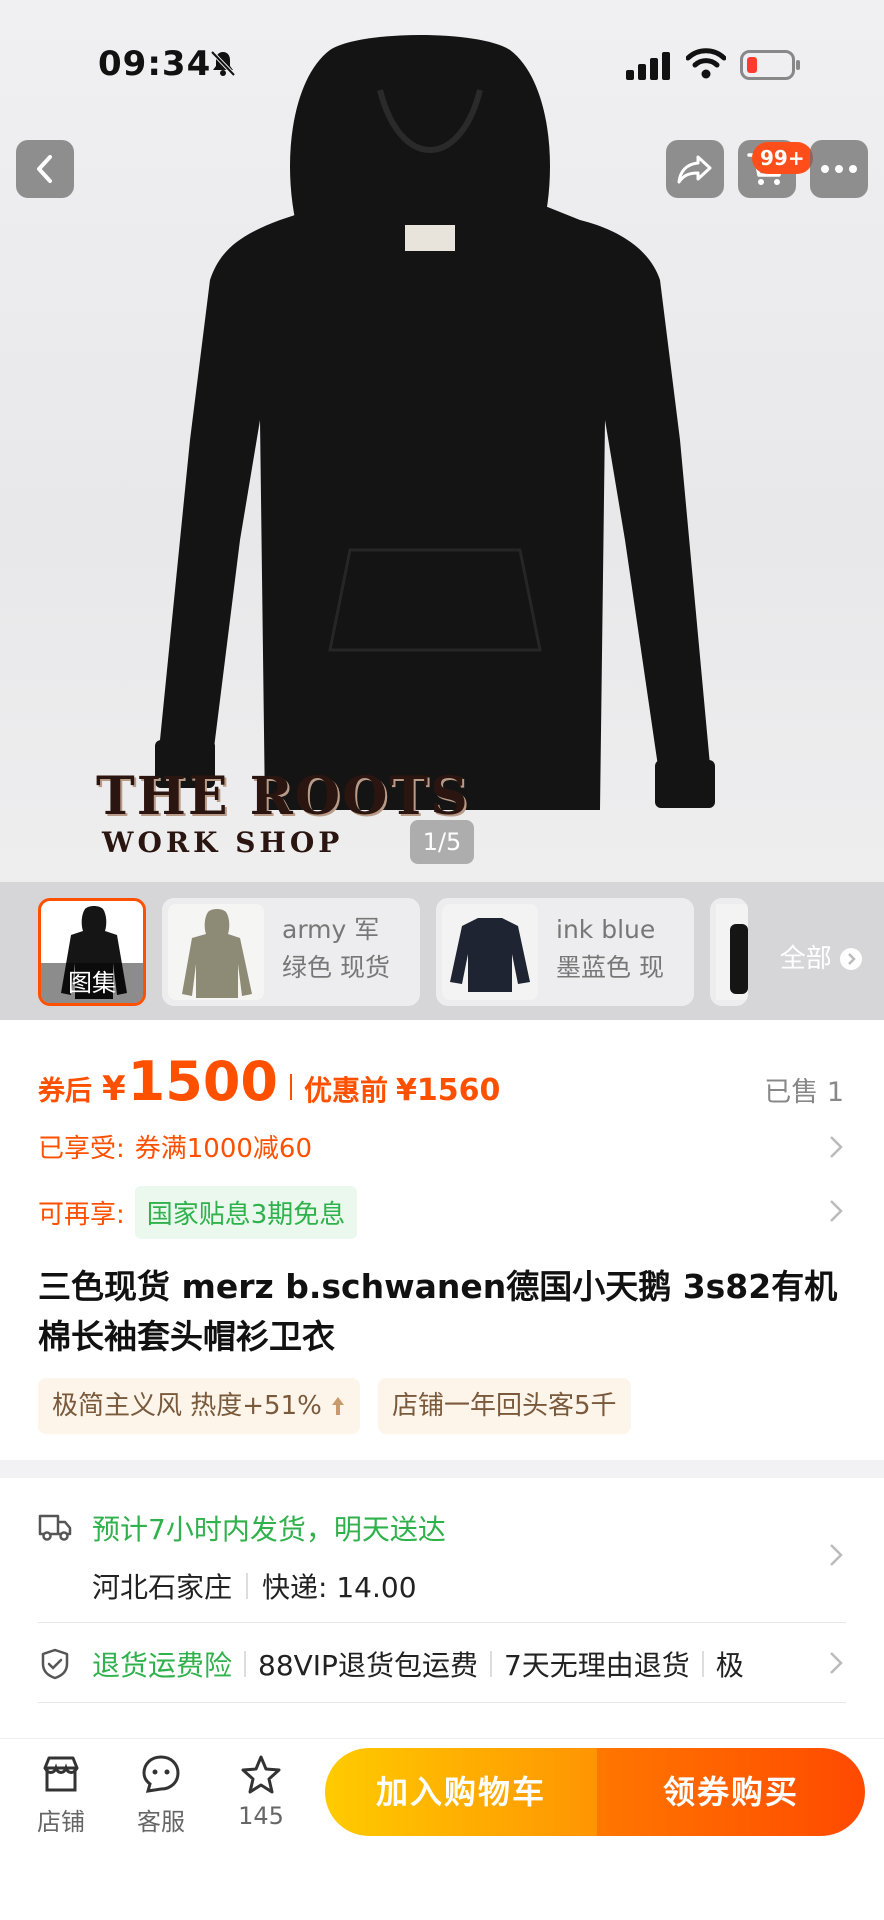 Image resolution: width=884 pixels, height=1920 pixels. I want to click on promo-applied-text: 券满1000减60, so click(223, 1149).